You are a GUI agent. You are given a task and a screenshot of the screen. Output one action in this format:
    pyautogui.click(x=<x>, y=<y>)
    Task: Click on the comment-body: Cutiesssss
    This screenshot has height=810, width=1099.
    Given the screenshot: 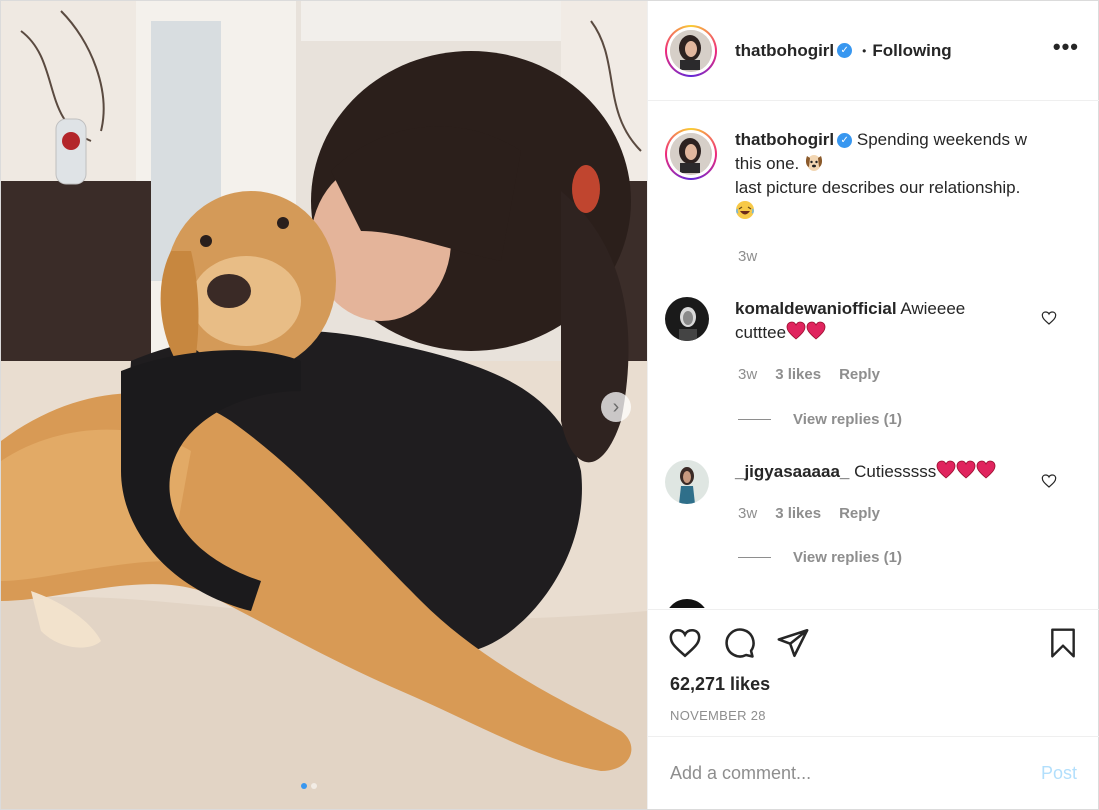 What is the action you would take?
    pyautogui.click(x=895, y=471)
    